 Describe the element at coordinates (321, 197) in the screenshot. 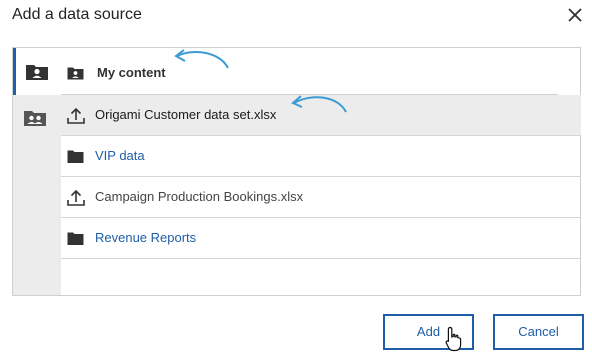

I see `list-item-campaign-production-bookings: Campaign Production Bookings.xlsx` at that location.